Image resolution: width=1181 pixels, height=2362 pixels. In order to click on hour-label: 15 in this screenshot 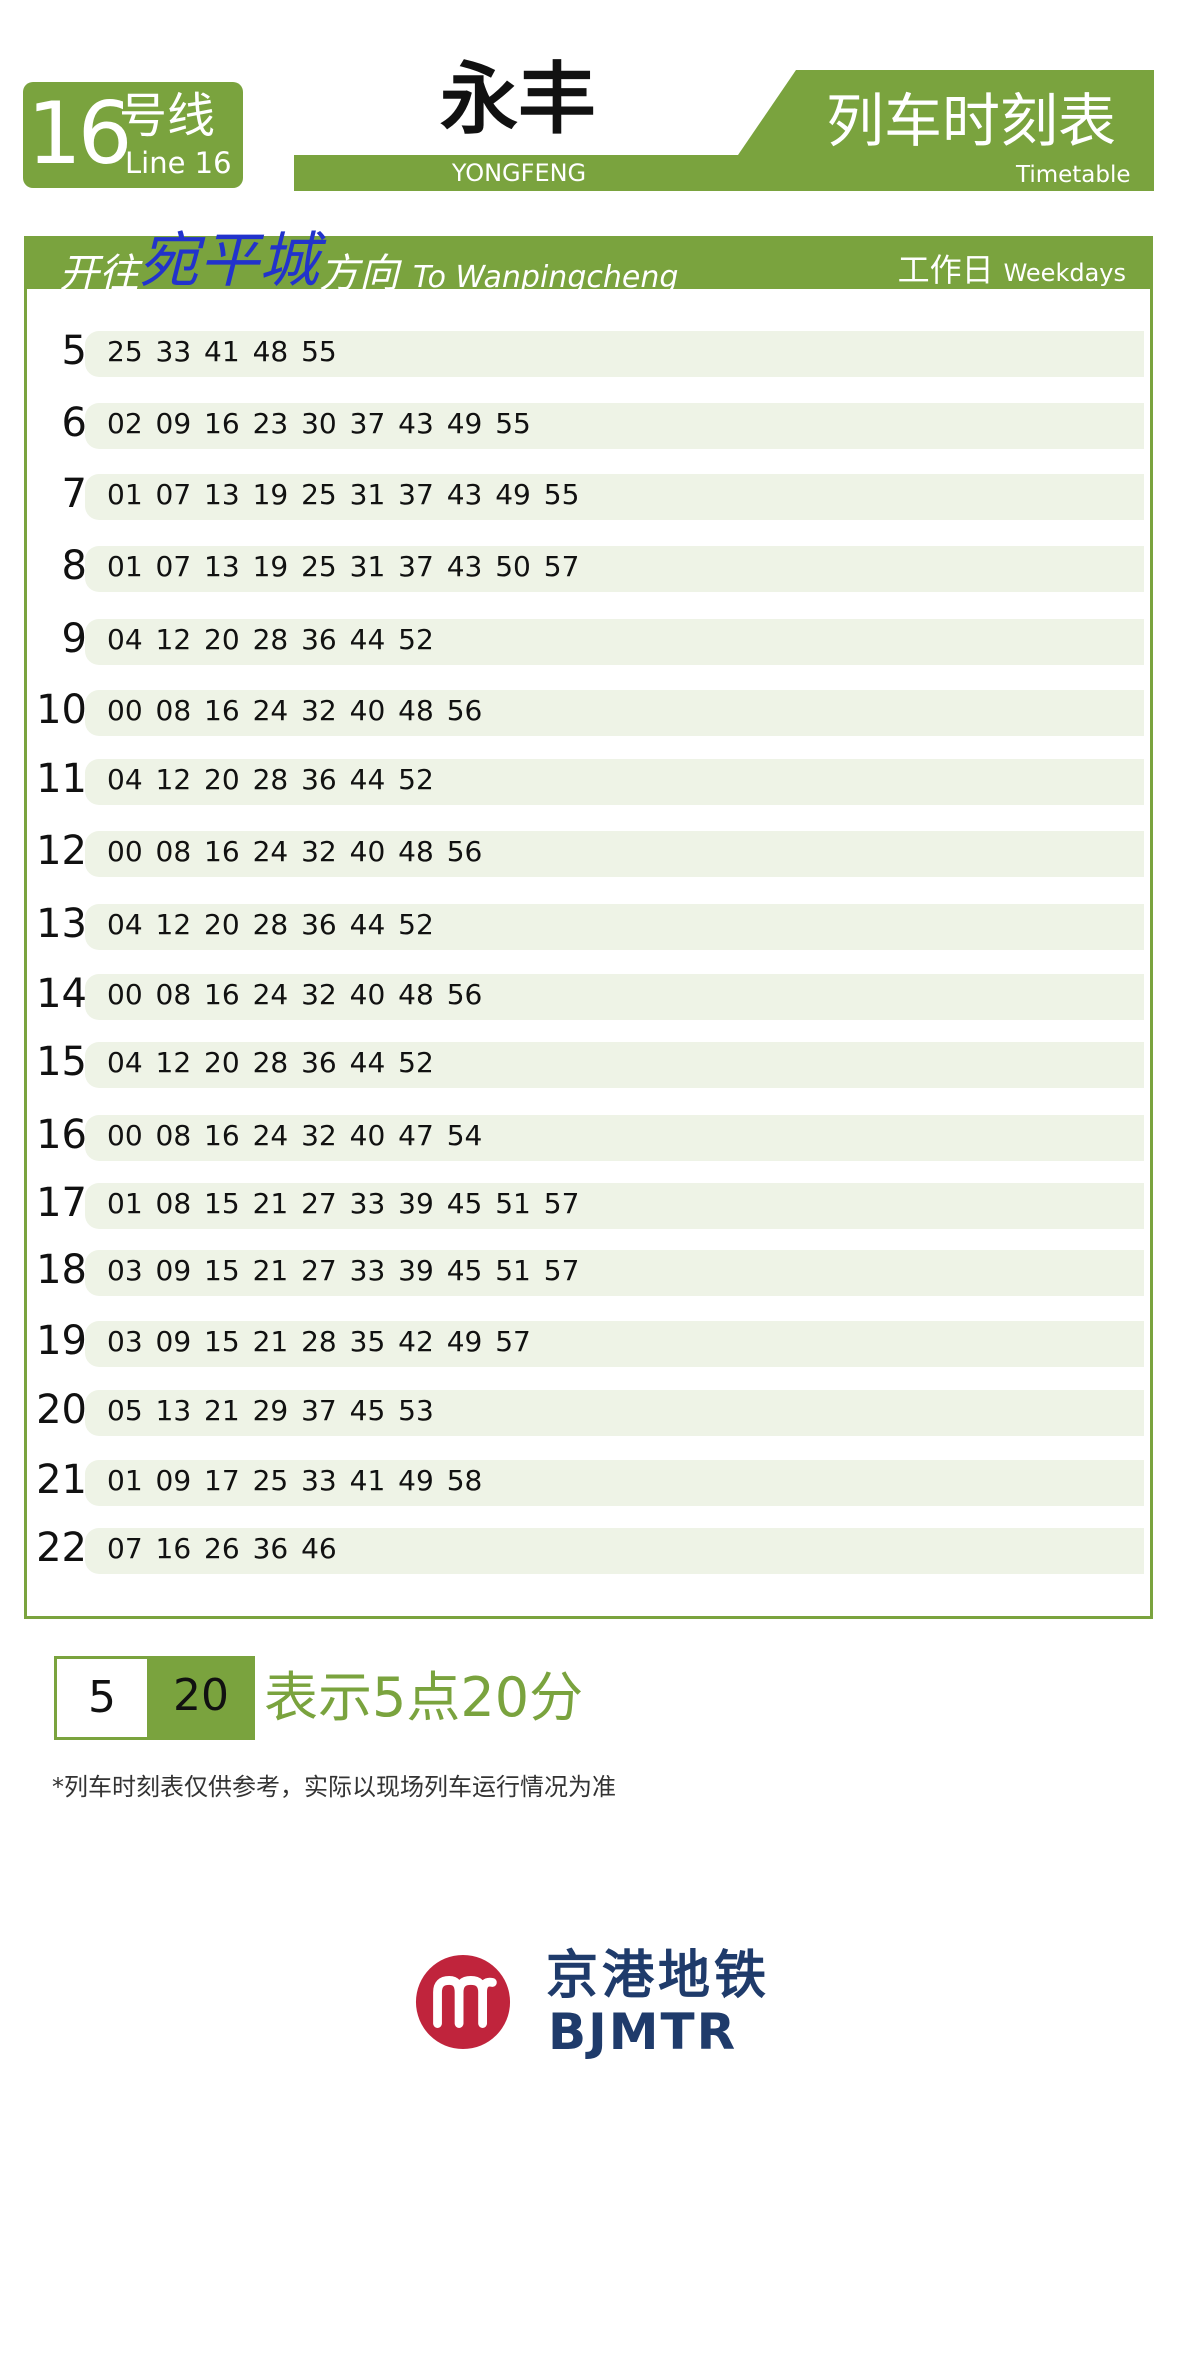, I will do `click(61, 1062)`.